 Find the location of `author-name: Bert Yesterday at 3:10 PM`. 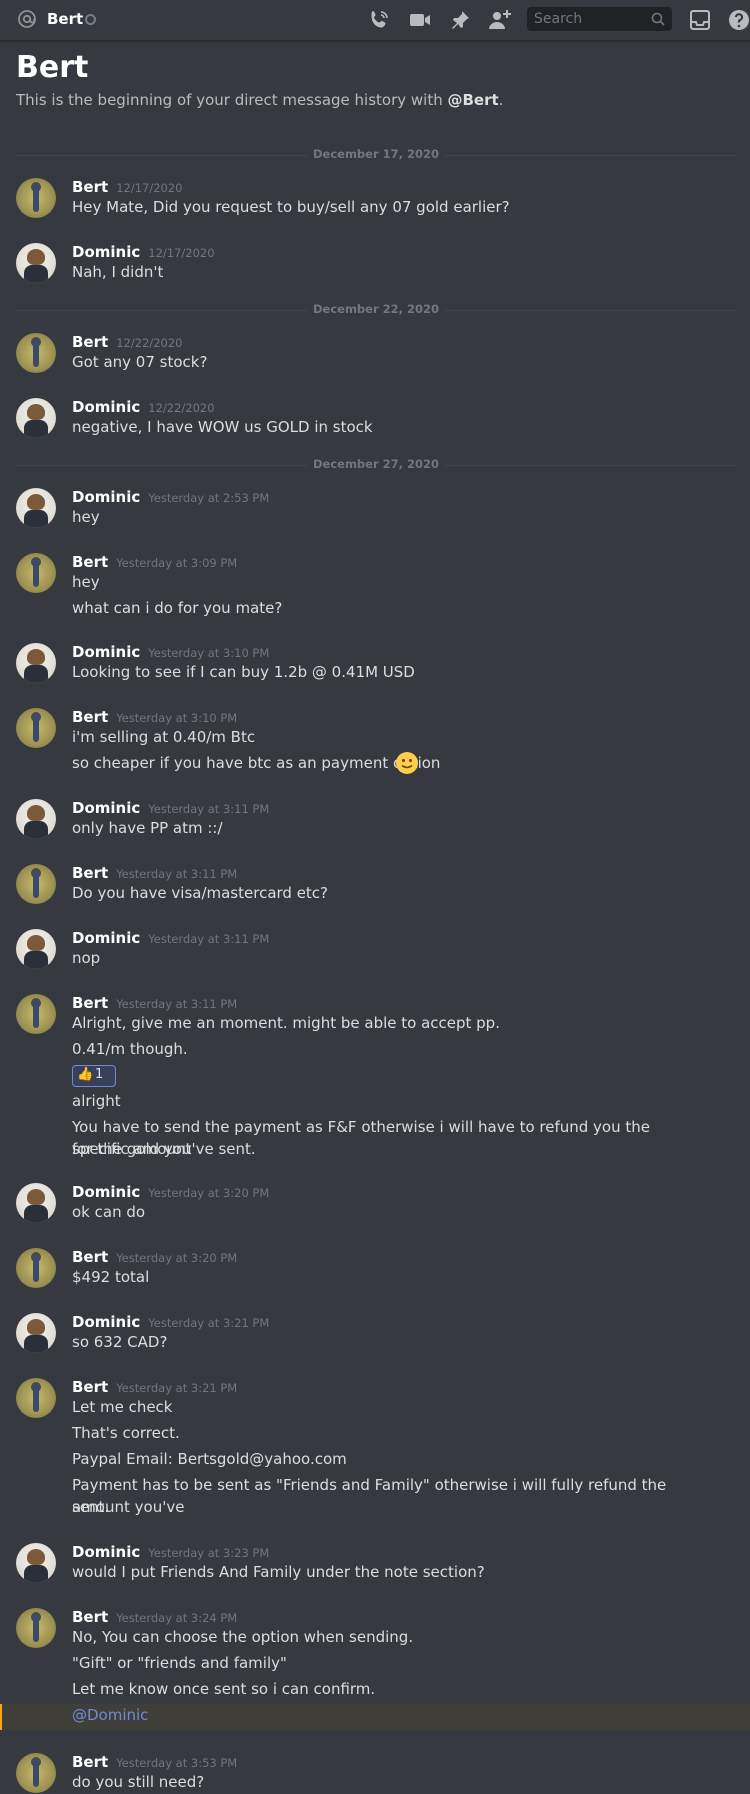

author-name: Bert Yesterday at 3:10 PM is located at coordinates (154, 717).